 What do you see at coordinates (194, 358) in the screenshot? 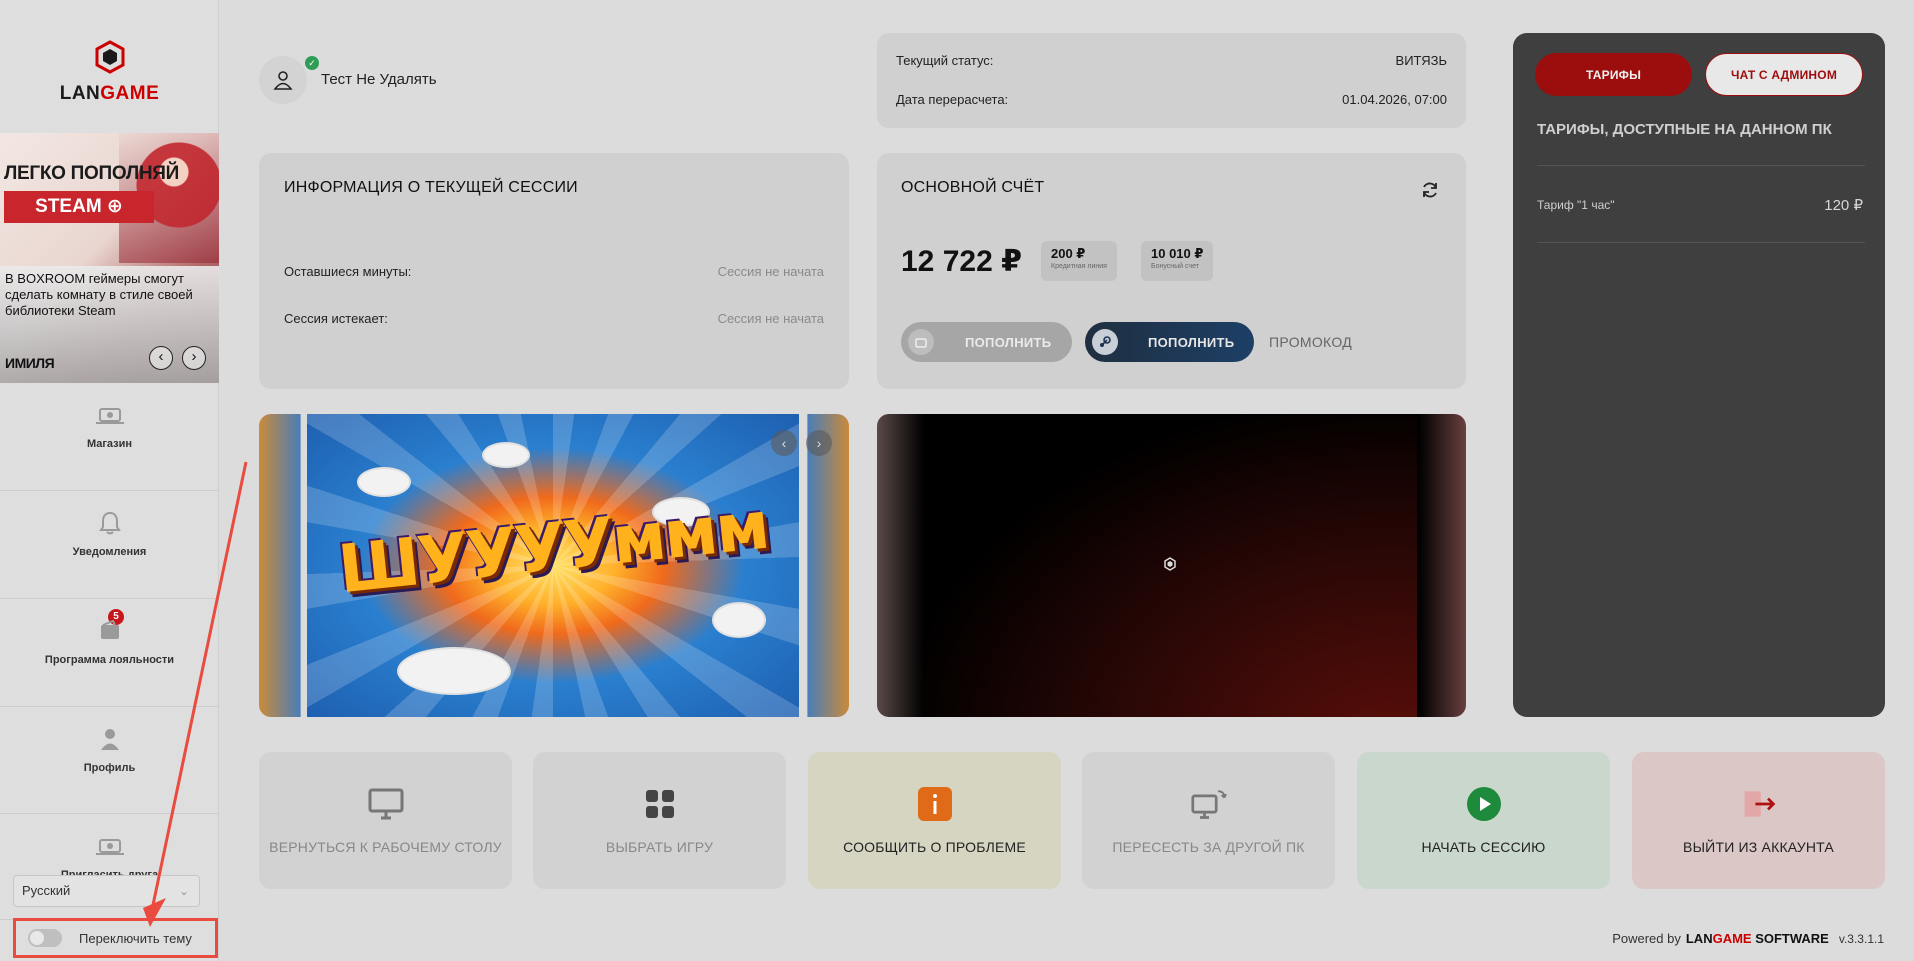
I see `promo-next-button: ›` at bounding box center [194, 358].